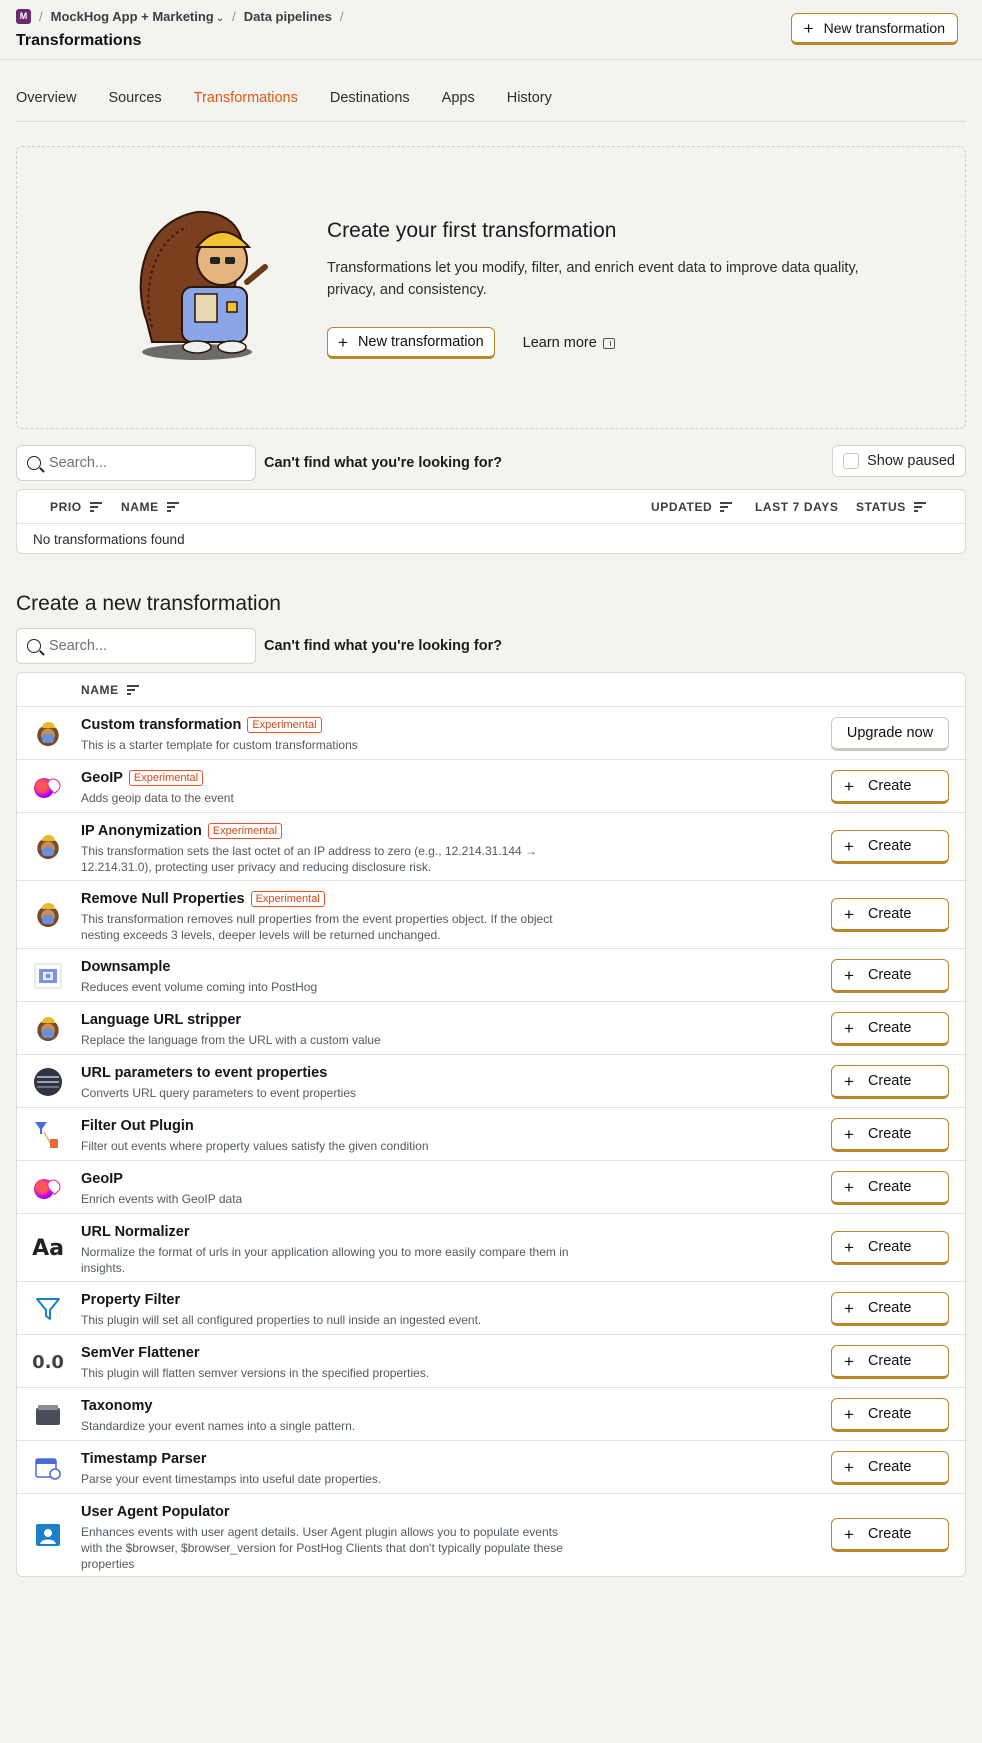 The height and width of the screenshot is (1743, 982). I want to click on template-name: Filter Out Plugin, so click(137, 1126).